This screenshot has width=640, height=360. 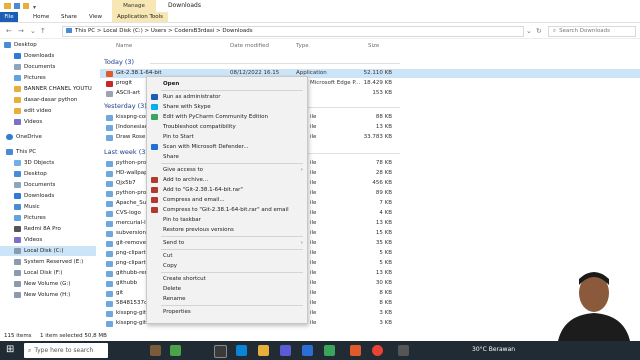 I want to click on address-dropdown-icon: ⌄, so click(x=529, y=31).